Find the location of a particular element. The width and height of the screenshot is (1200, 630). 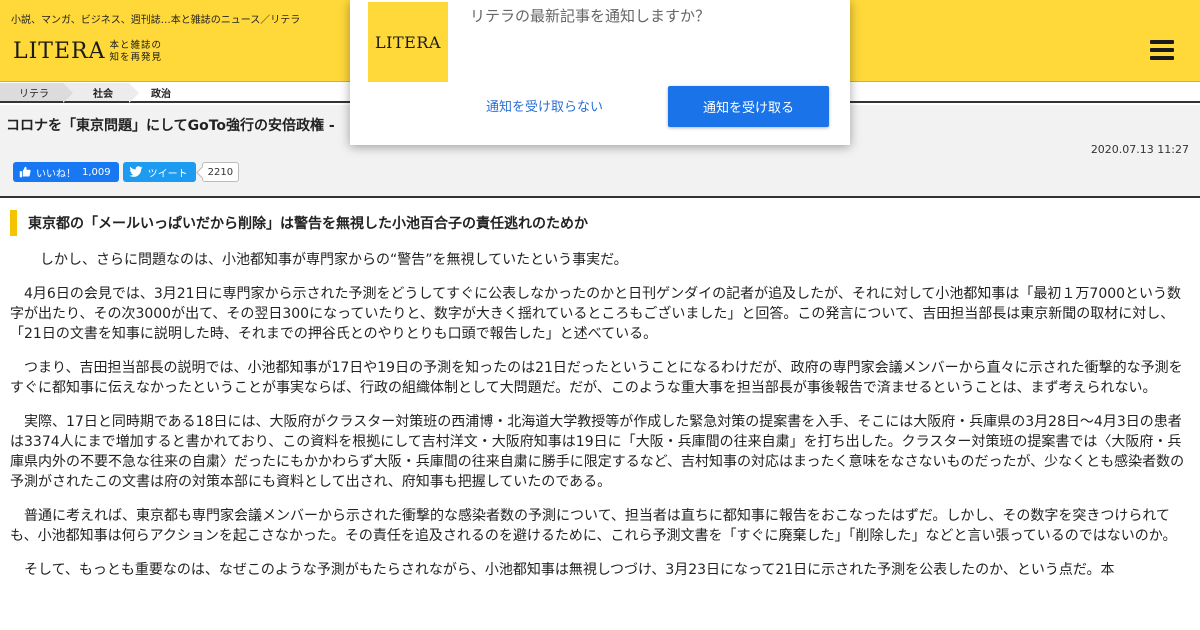

breadcrumb-home: リテラ is located at coordinates (36, 93).